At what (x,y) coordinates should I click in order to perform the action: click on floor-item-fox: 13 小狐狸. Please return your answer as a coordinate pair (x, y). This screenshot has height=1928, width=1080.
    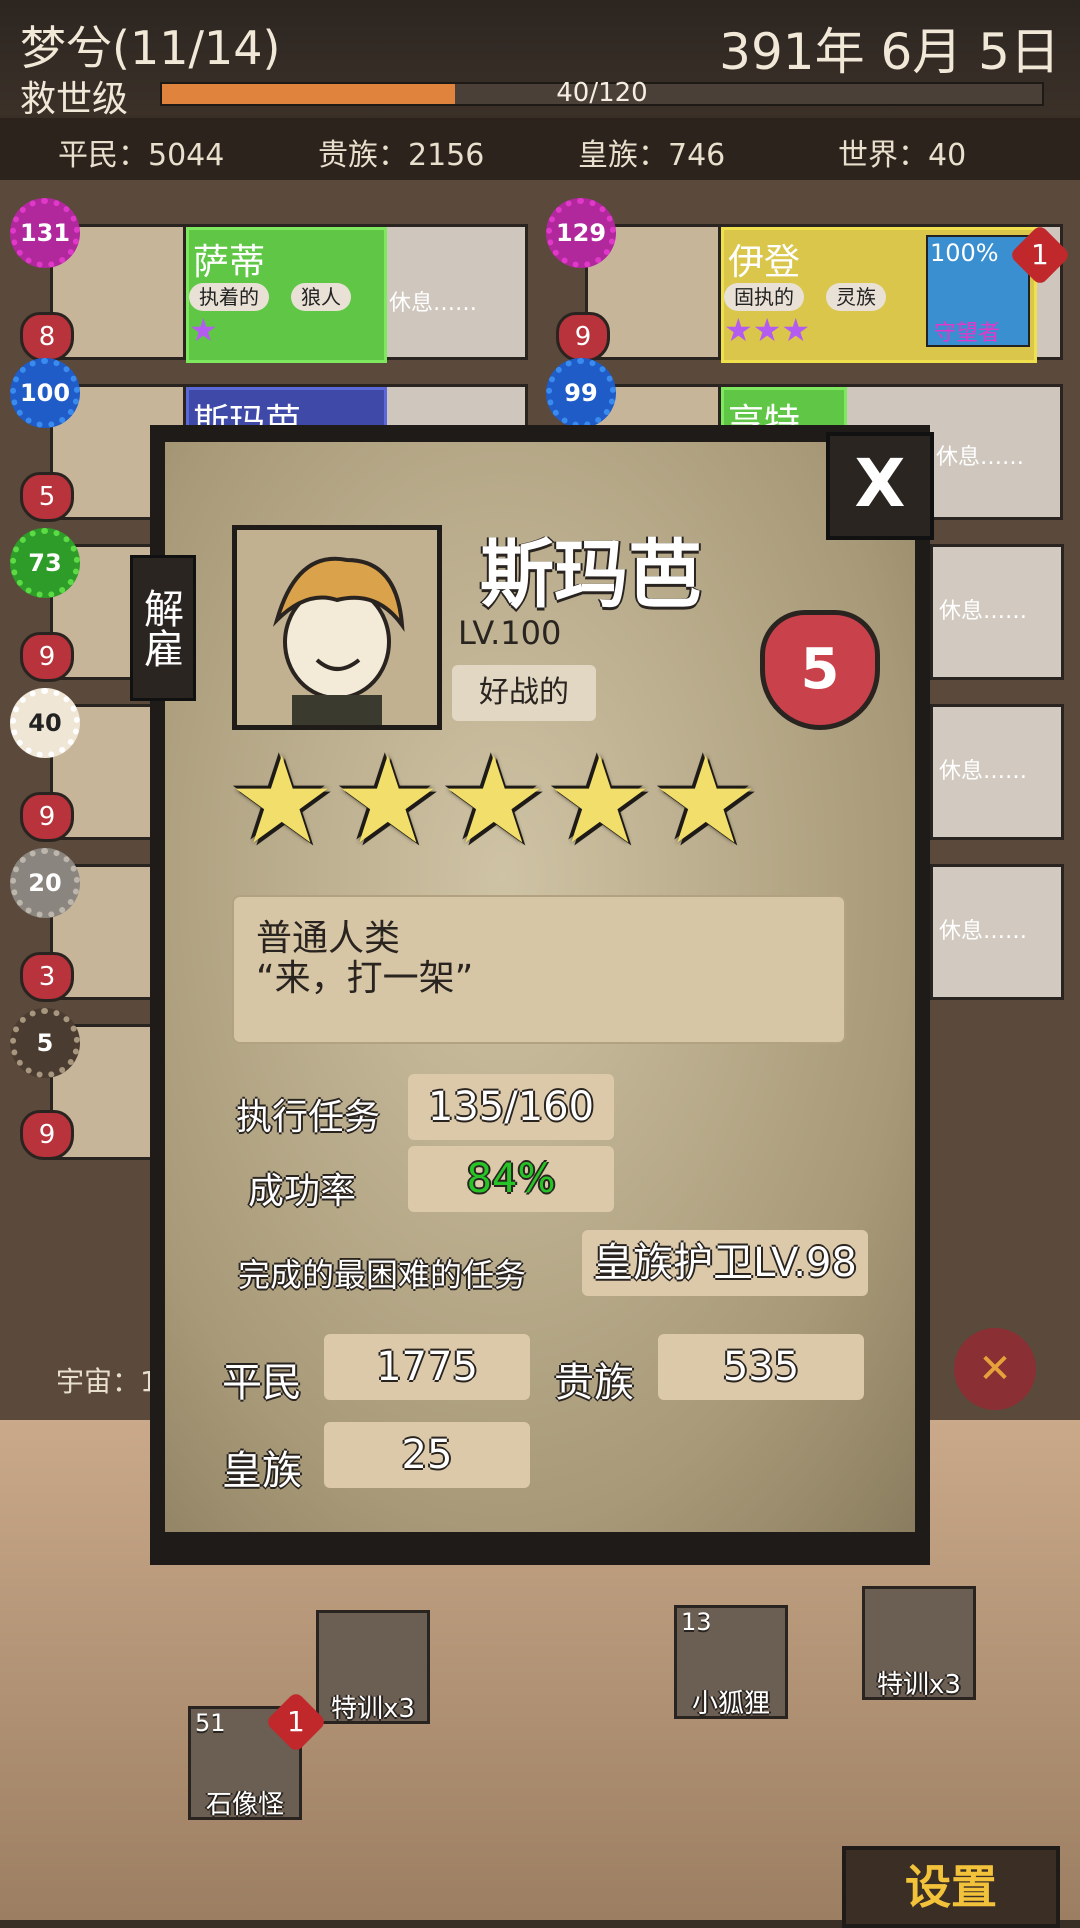
    Looking at the image, I should click on (731, 1662).